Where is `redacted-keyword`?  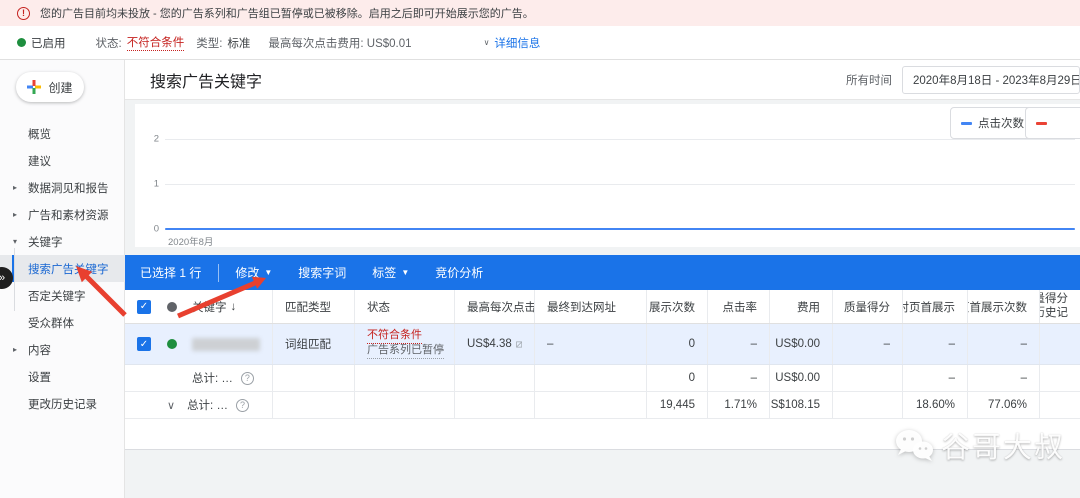 redacted-keyword is located at coordinates (226, 344).